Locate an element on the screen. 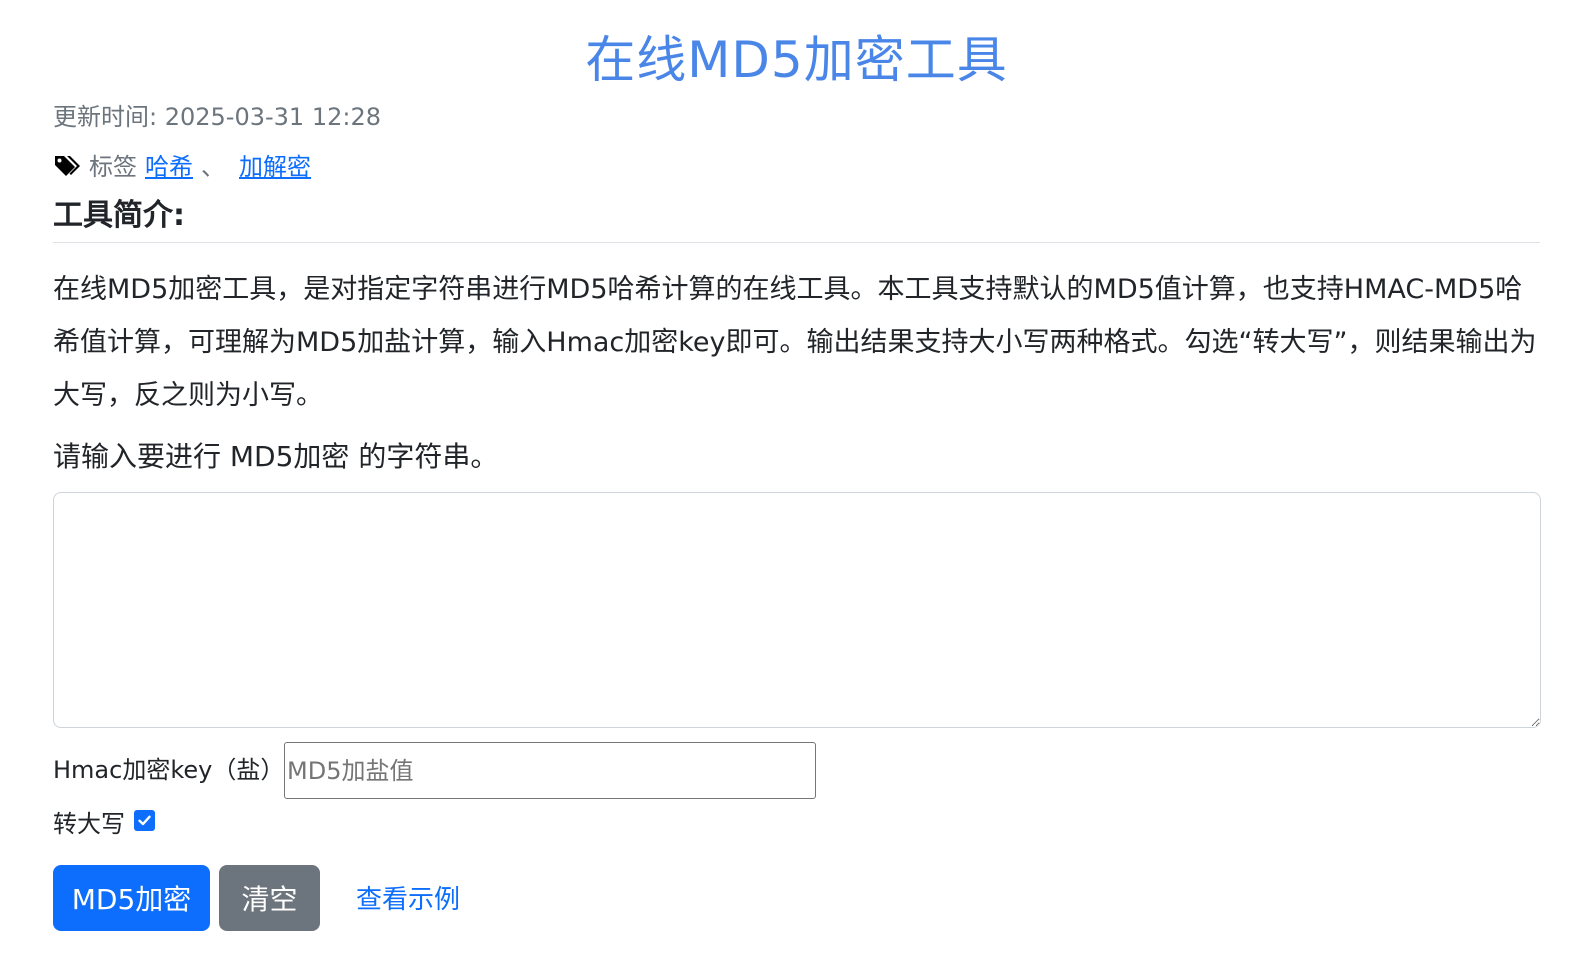  clear-button: 清空 is located at coordinates (269, 898).